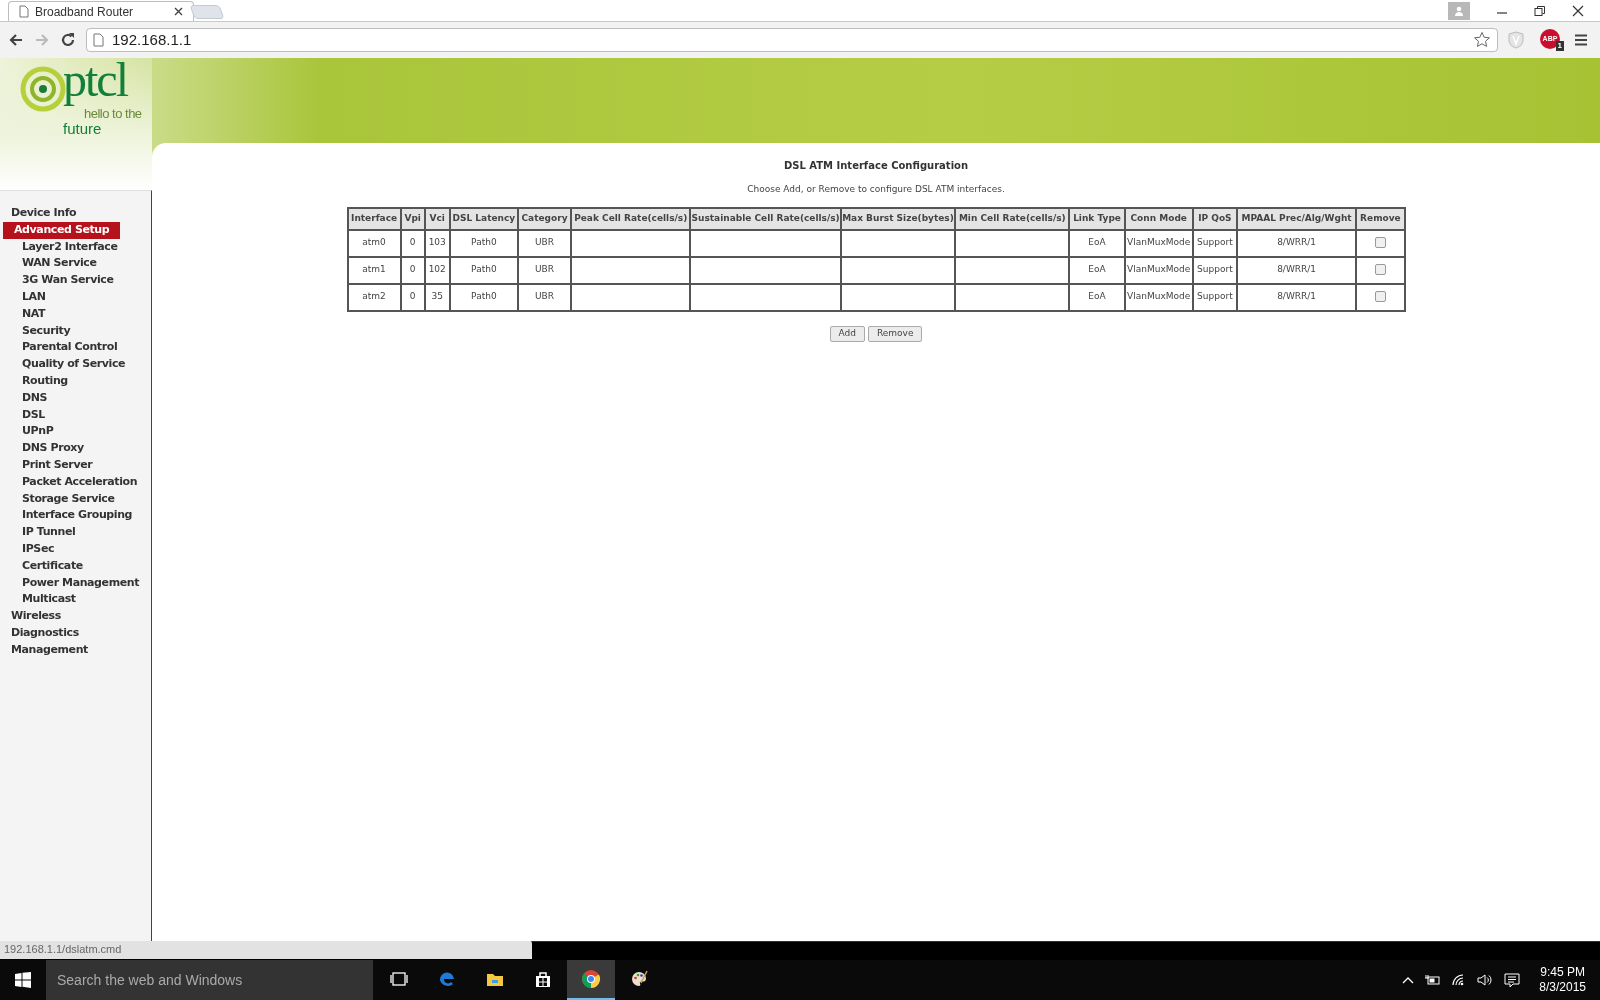 Image resolution: width=1600 pixels, height=1000 pixels. Describe the element at coordinates (61, 230) in the screenshot. I see `sidebar-item: Advanced Setup` at that location.